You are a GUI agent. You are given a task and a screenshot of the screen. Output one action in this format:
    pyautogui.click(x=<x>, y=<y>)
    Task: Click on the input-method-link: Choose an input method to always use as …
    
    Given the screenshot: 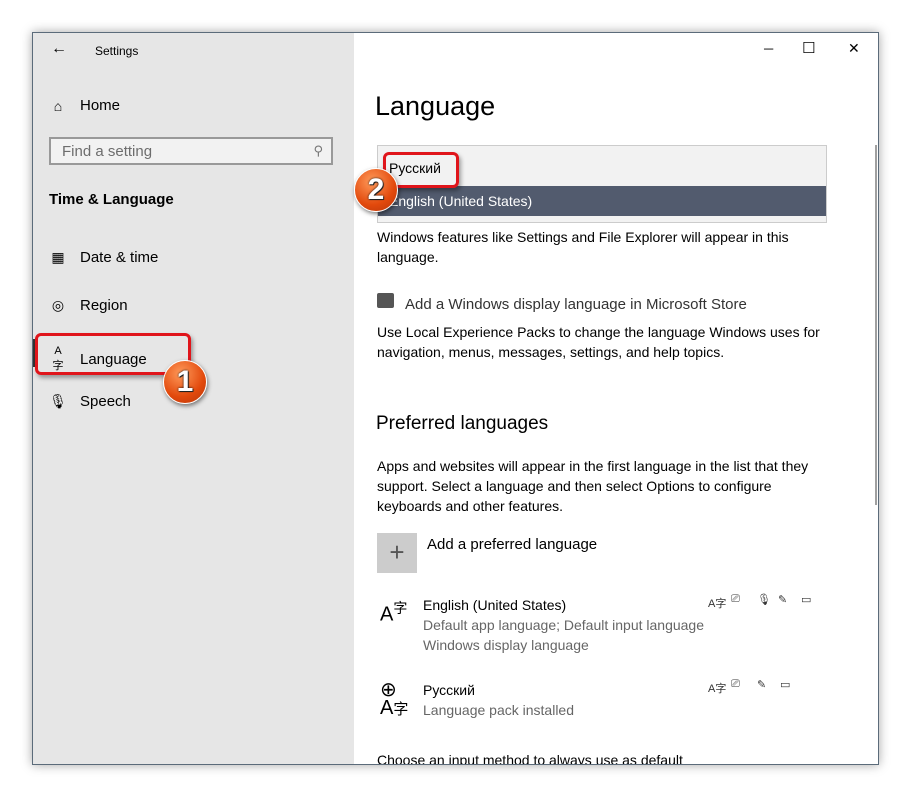 What is the action you would take?
    pyautogui.click(x=602, y=757)
    